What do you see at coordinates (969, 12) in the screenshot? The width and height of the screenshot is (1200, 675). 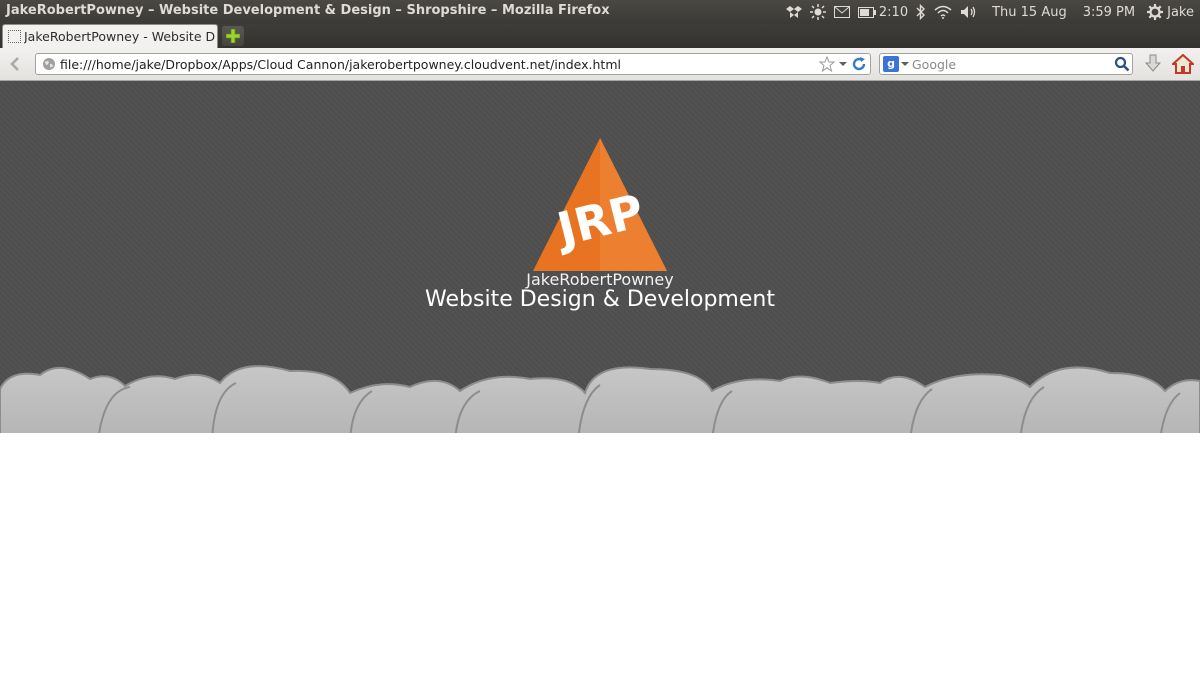 I see `volume-icon` at bounding box center [969, 12].